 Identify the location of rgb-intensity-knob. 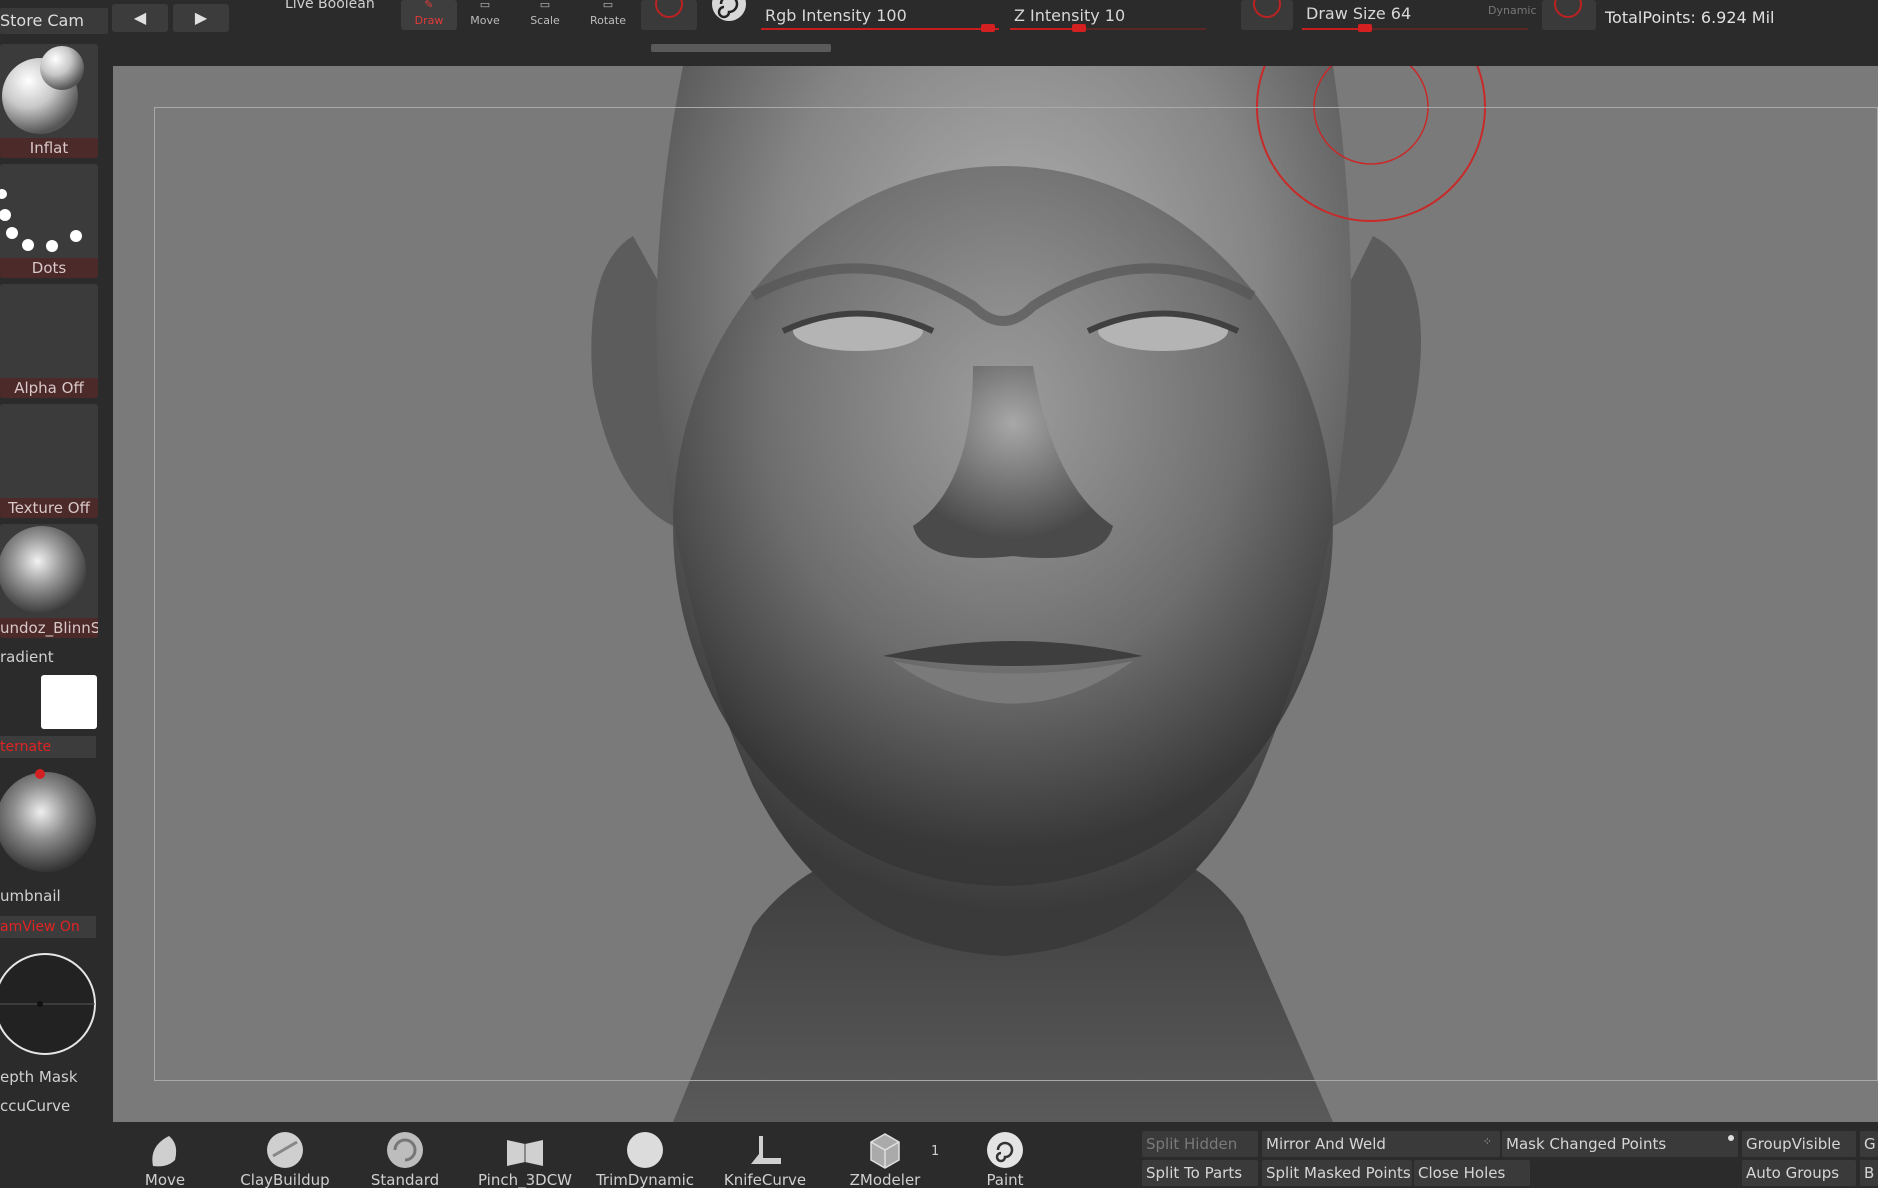
(988, 28).